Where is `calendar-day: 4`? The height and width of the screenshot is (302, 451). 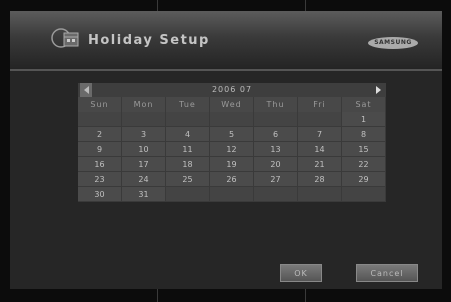
calendar-day: 4 is located at coordinates (188, 134).